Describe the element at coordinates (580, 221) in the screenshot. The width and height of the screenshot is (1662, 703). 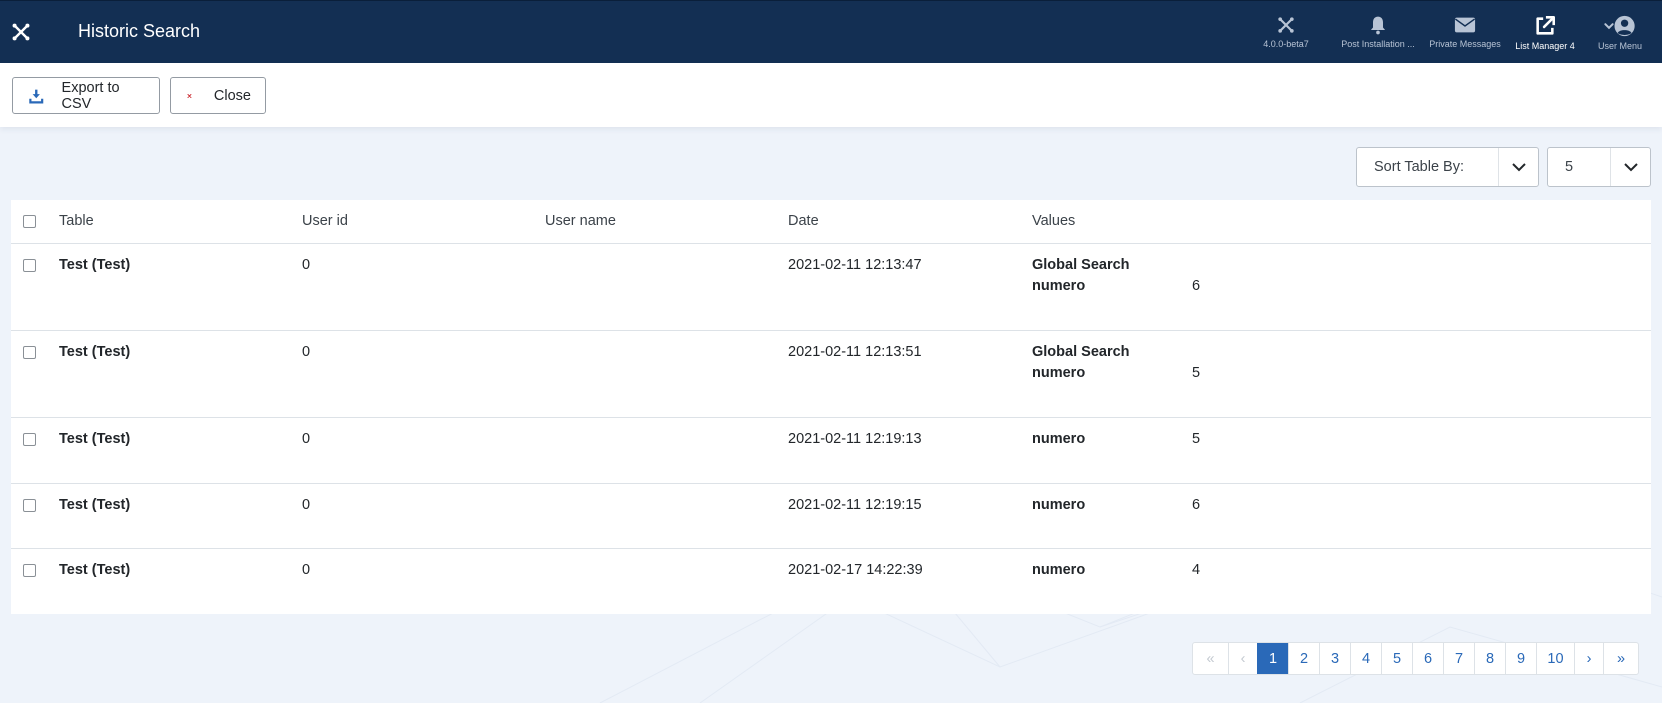
I see `column-header-user-name: User name` at that location.